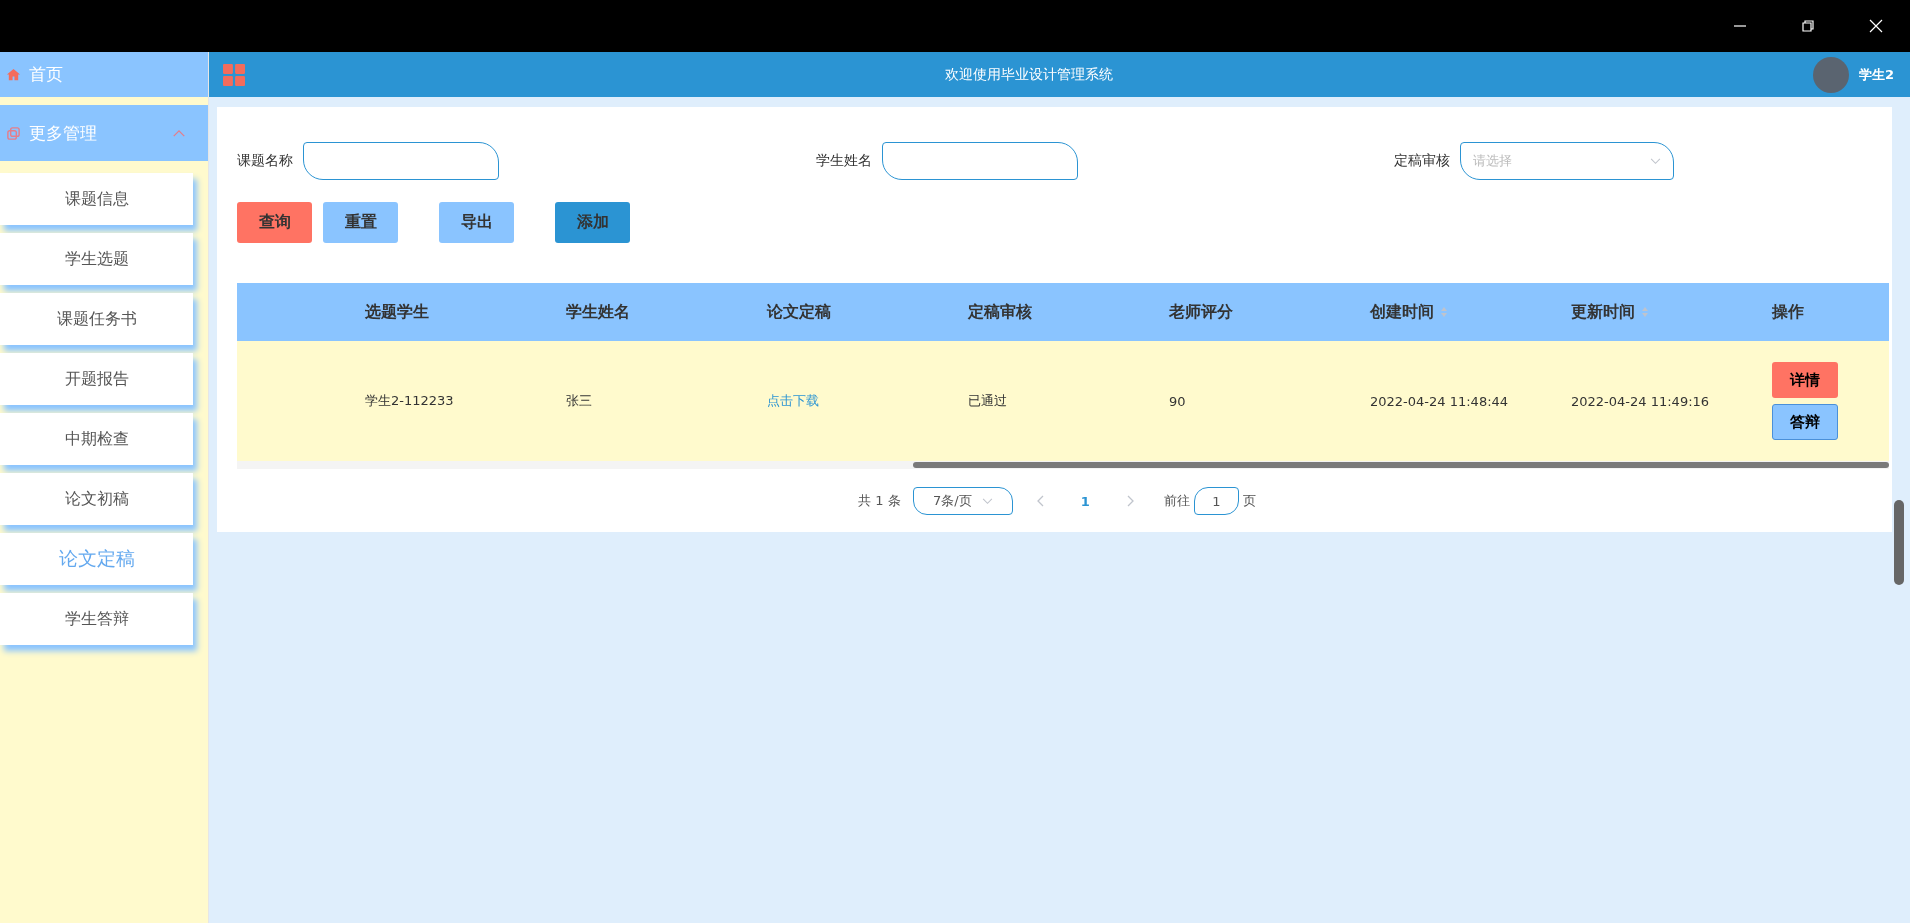 The width and height of the screenshot is (1910, 923). I want to click on page-suffix: 页, so click(1249, 501).